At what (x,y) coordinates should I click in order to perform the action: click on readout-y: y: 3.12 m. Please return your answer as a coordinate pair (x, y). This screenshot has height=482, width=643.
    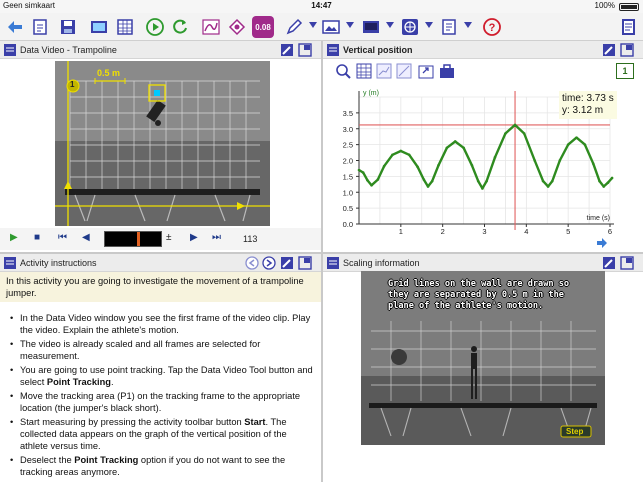
    Looking at the image, I should click on (583, 110).